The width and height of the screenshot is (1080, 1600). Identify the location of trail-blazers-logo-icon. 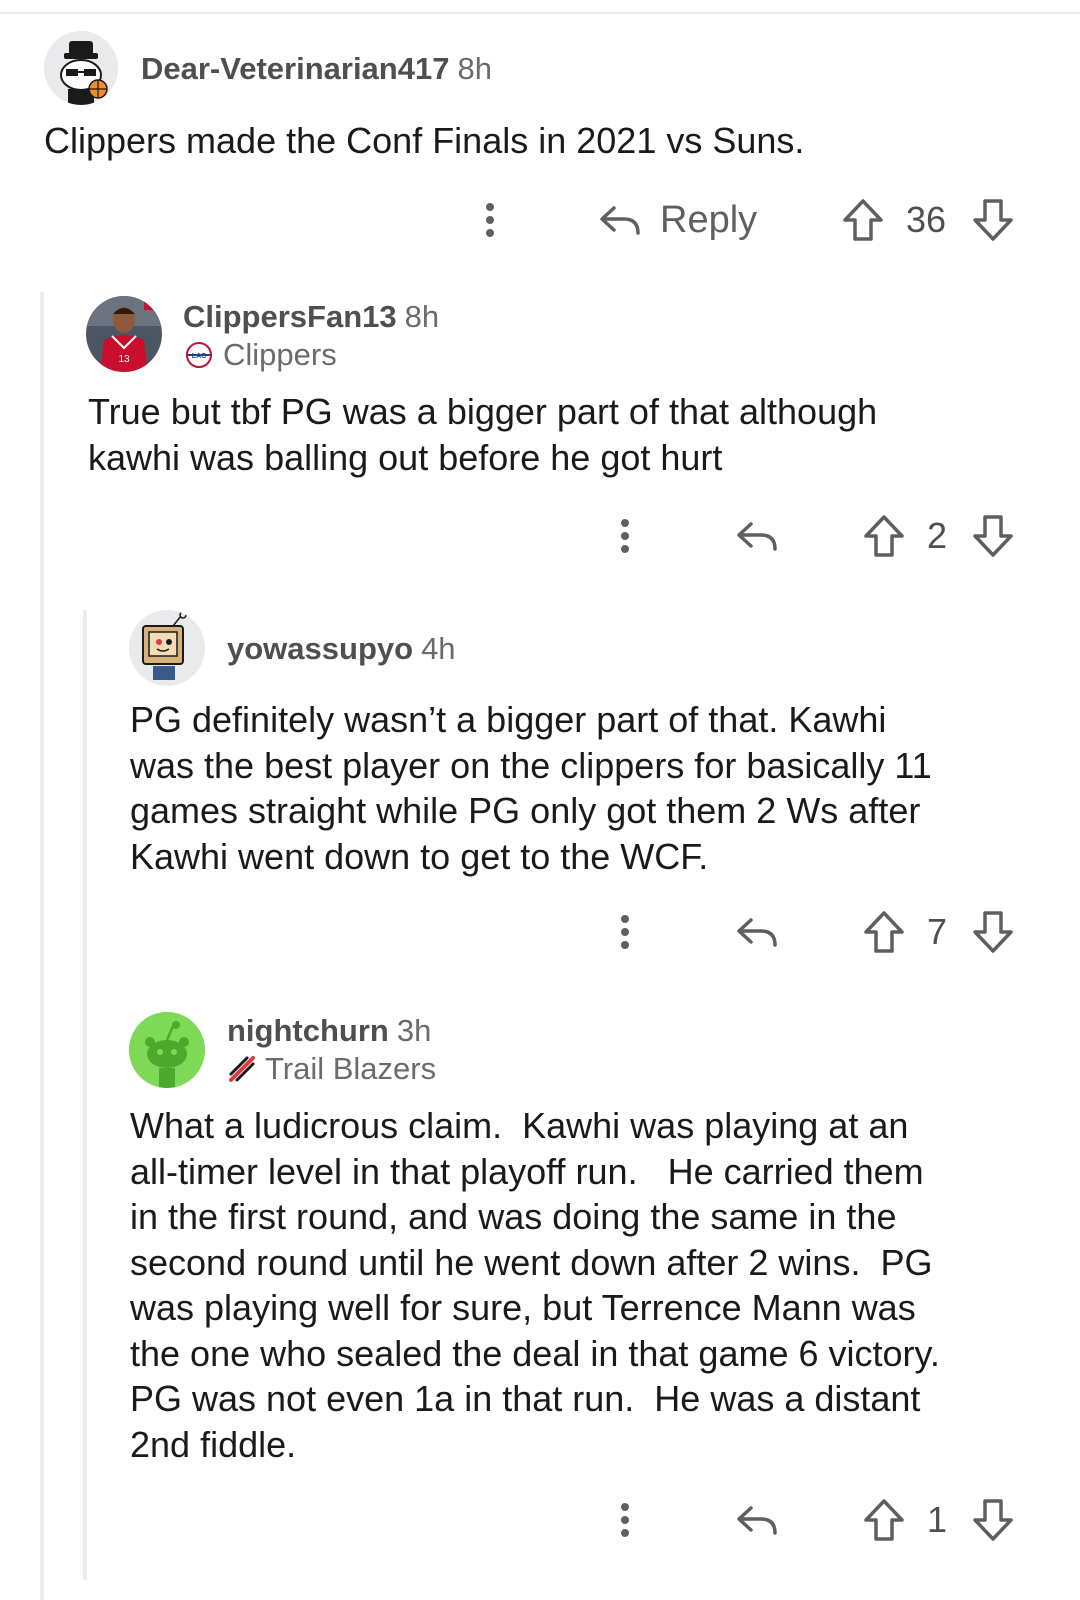
(242, 1069).